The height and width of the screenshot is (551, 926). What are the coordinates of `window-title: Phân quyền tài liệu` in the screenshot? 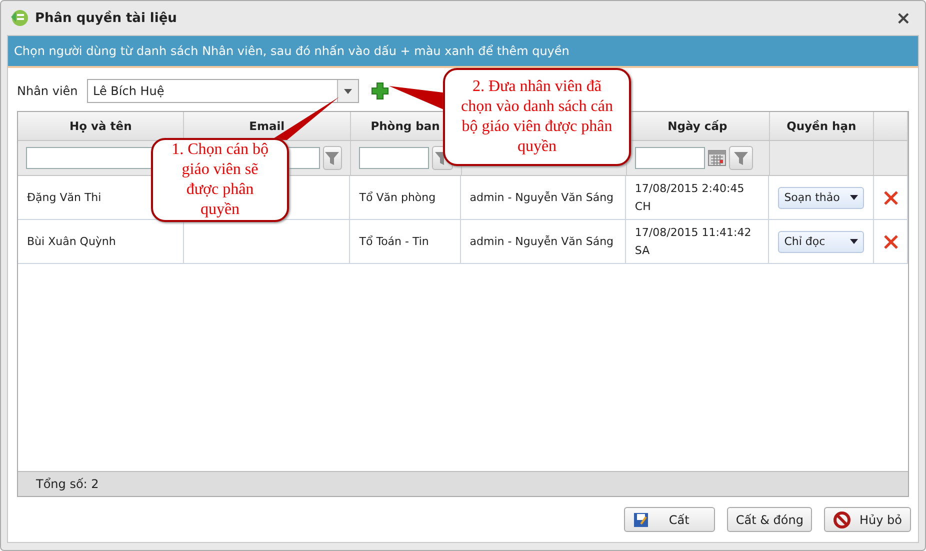 It's located at (106, 18).